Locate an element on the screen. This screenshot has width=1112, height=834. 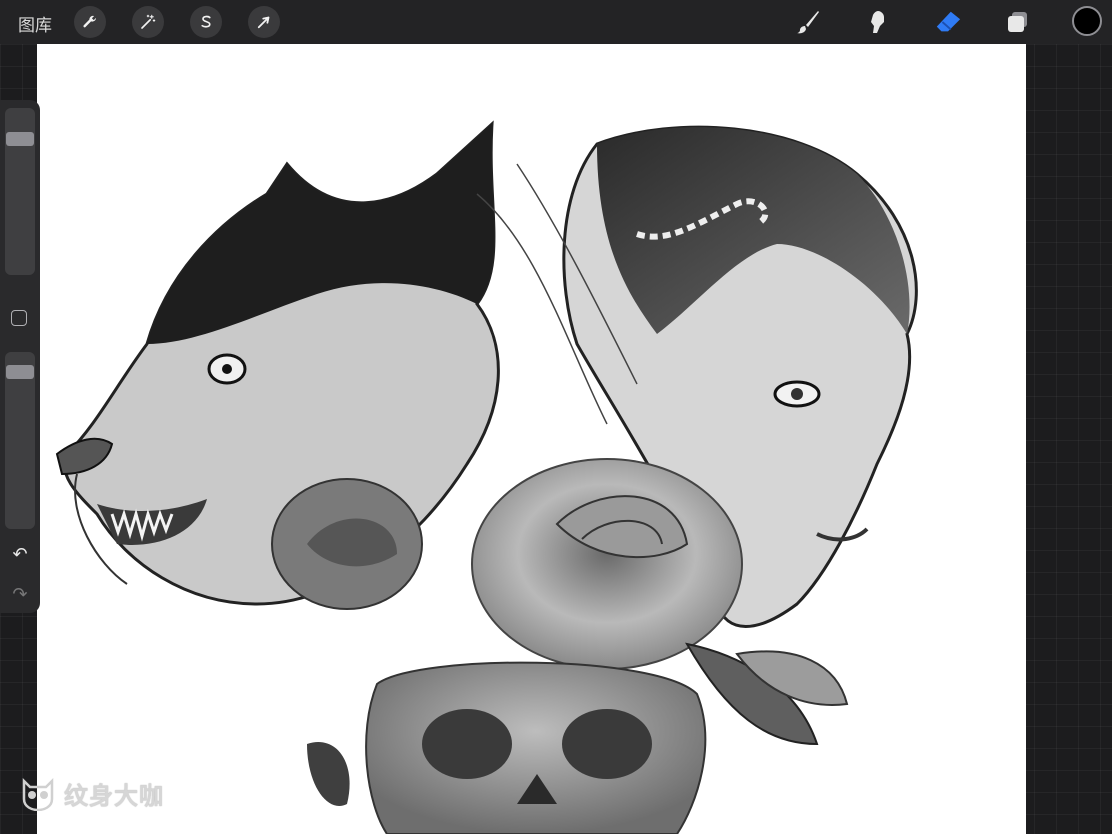
left-sidebar: ↶ ↷ is located at coordinates (20, 356).